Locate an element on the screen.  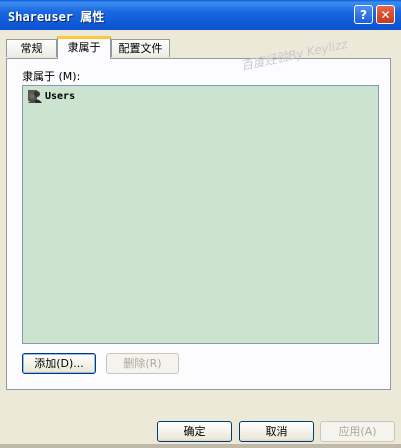
tab-general: 常规 is located at coordinates (31, 48).